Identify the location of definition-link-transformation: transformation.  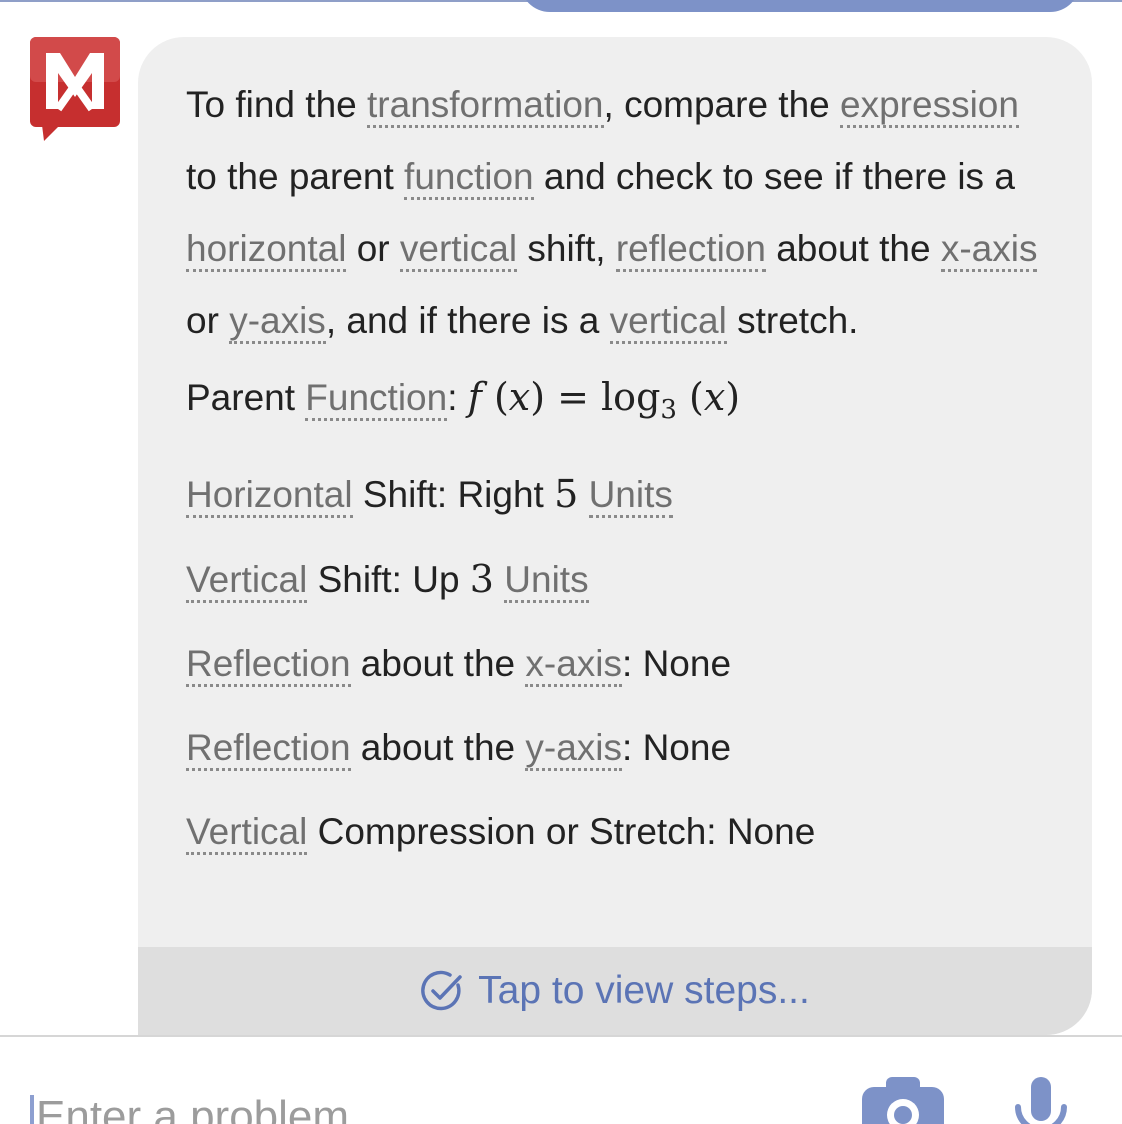
(485, 106).